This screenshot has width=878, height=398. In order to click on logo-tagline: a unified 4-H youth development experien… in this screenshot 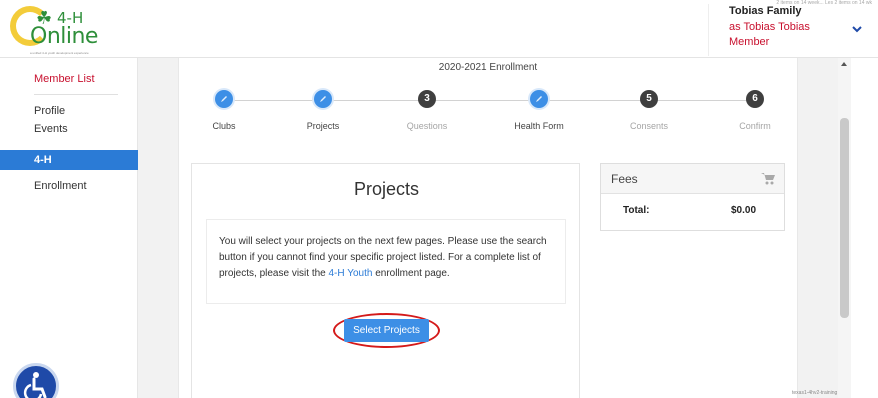, I will do `click(59, 53)`.